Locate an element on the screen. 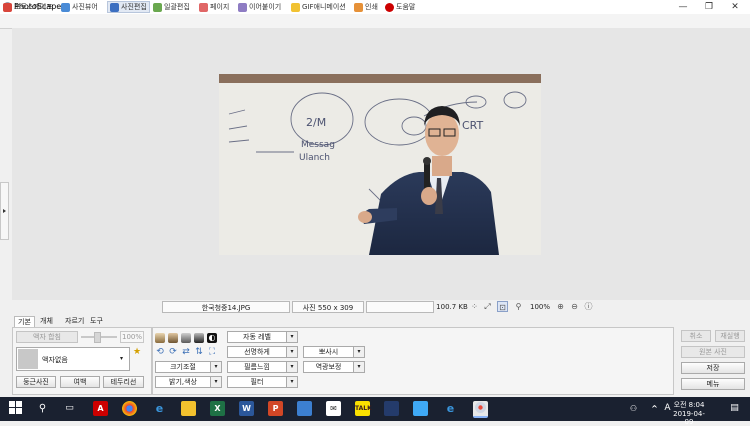  tab-print: 인쇄 is located at coordinates (366, 7).